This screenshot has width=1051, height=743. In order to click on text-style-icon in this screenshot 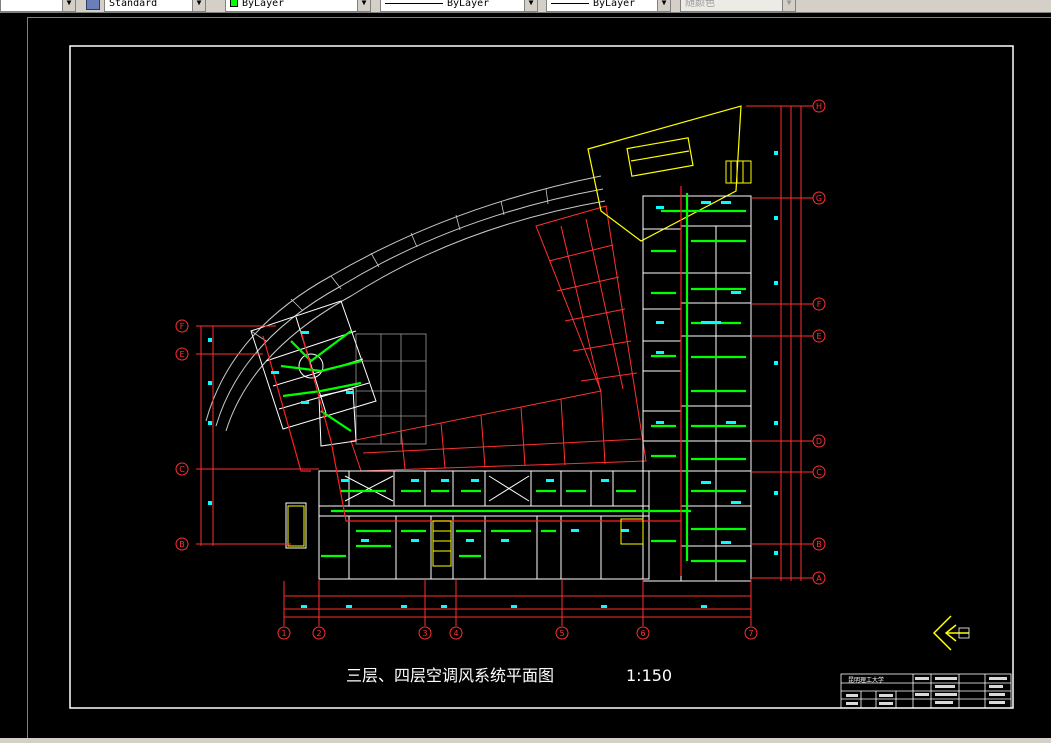, I will do `click(93, 5)`.